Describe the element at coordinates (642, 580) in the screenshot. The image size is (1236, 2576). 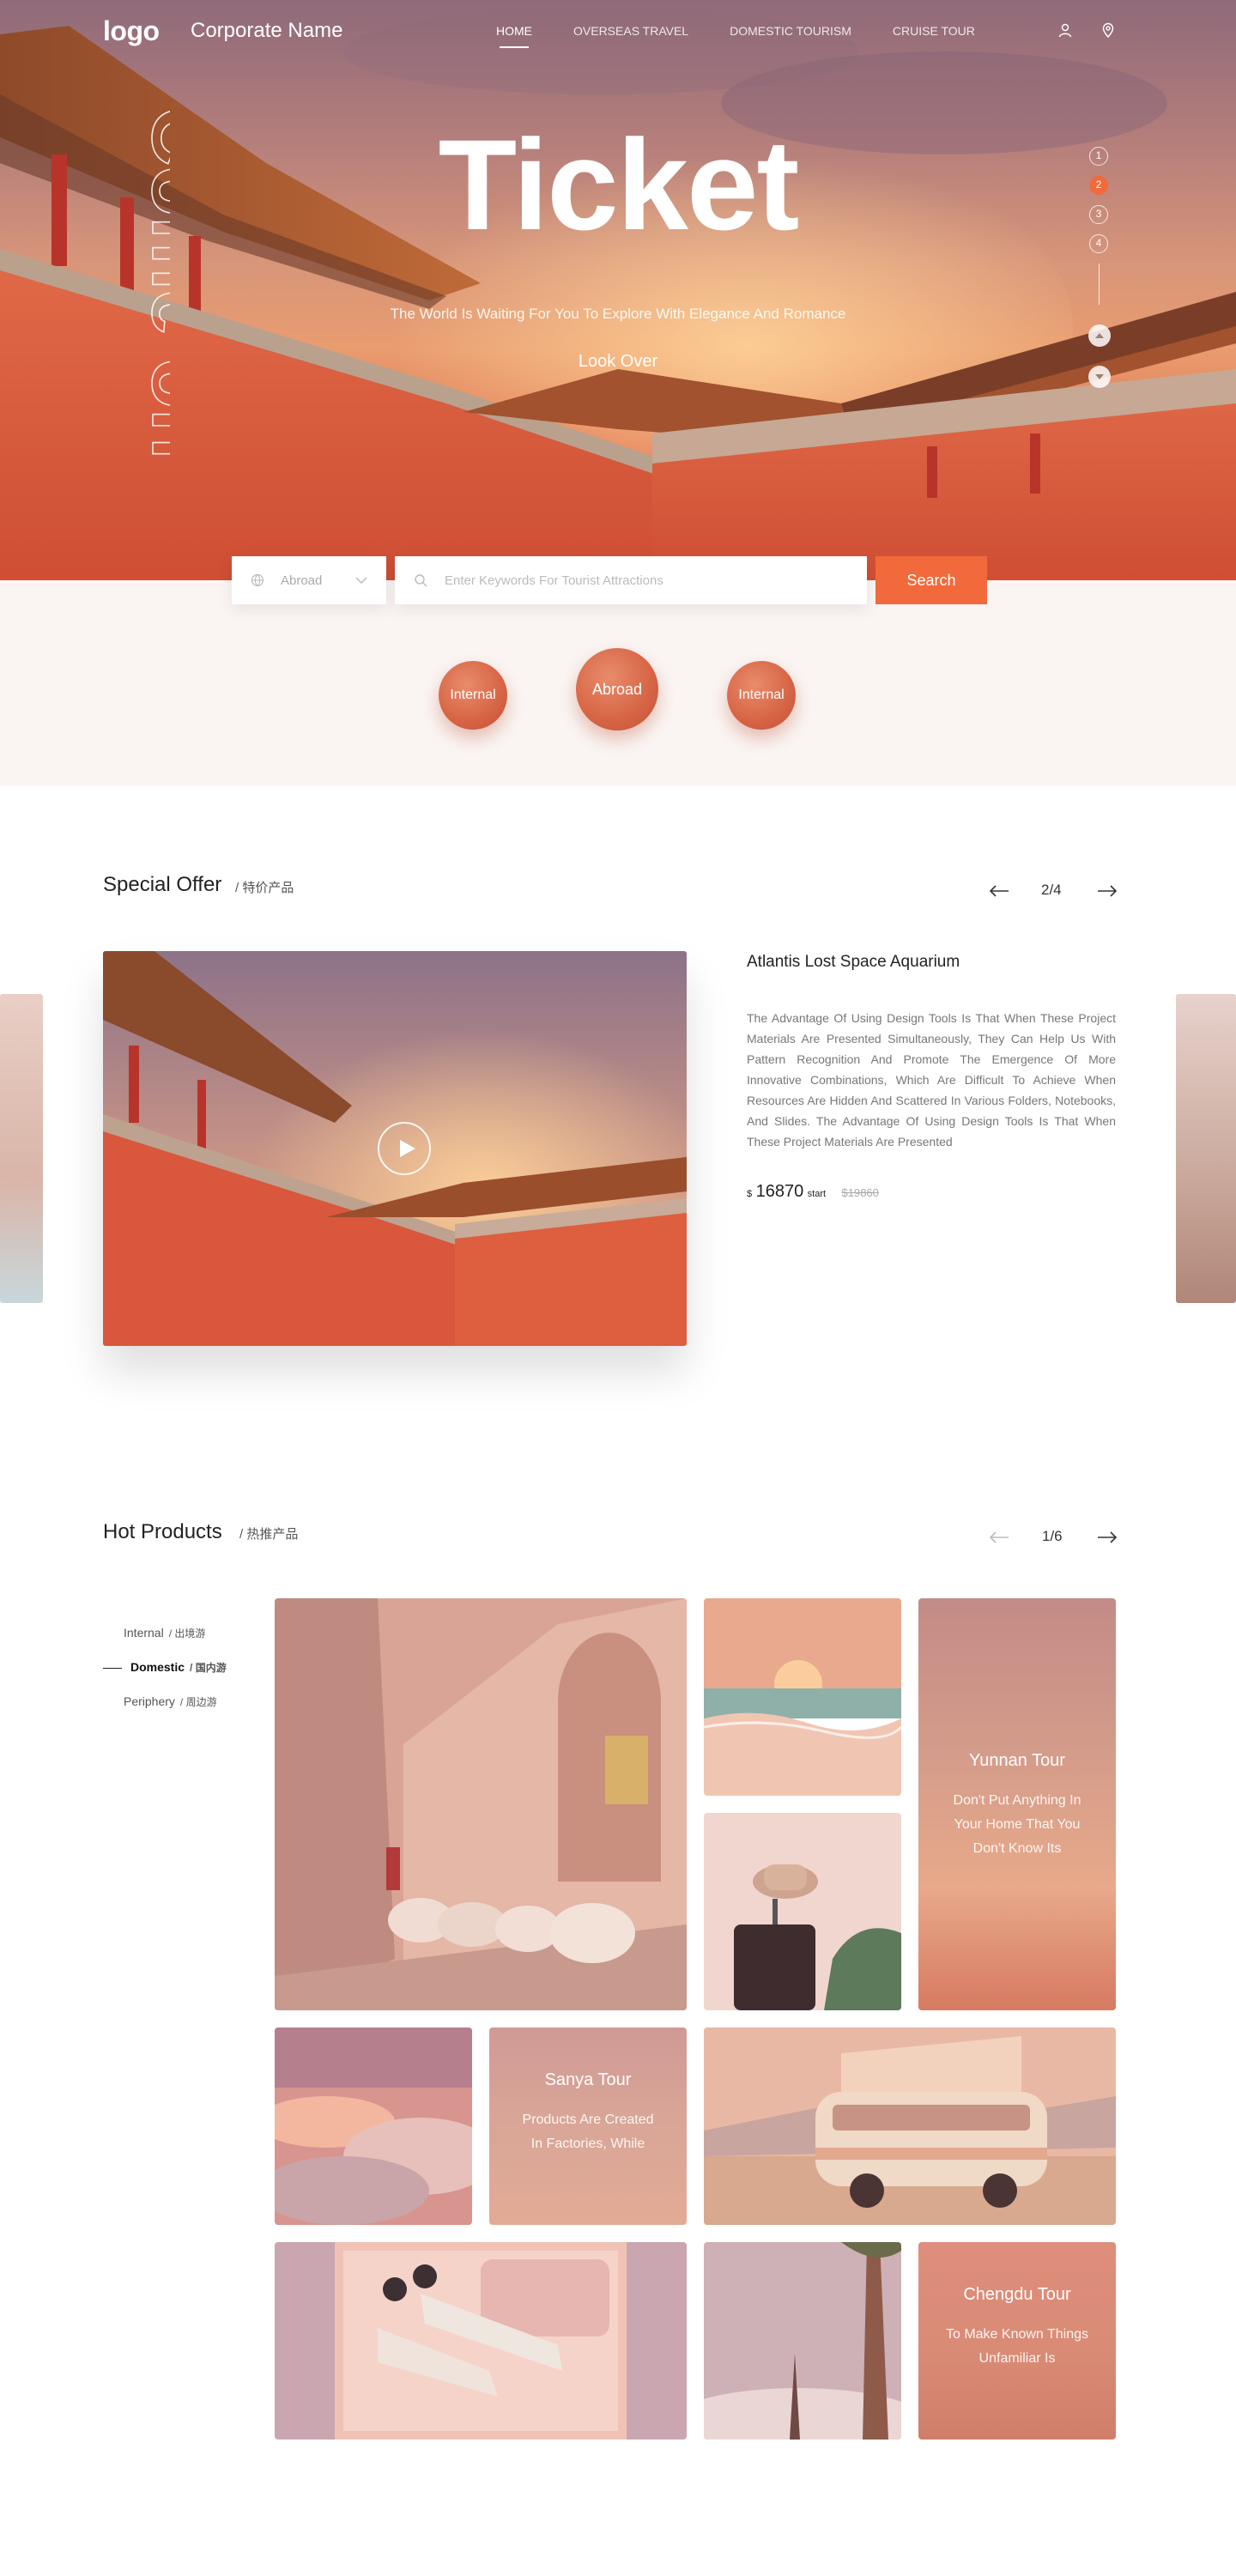
I see `keyword-search-input` at that location.